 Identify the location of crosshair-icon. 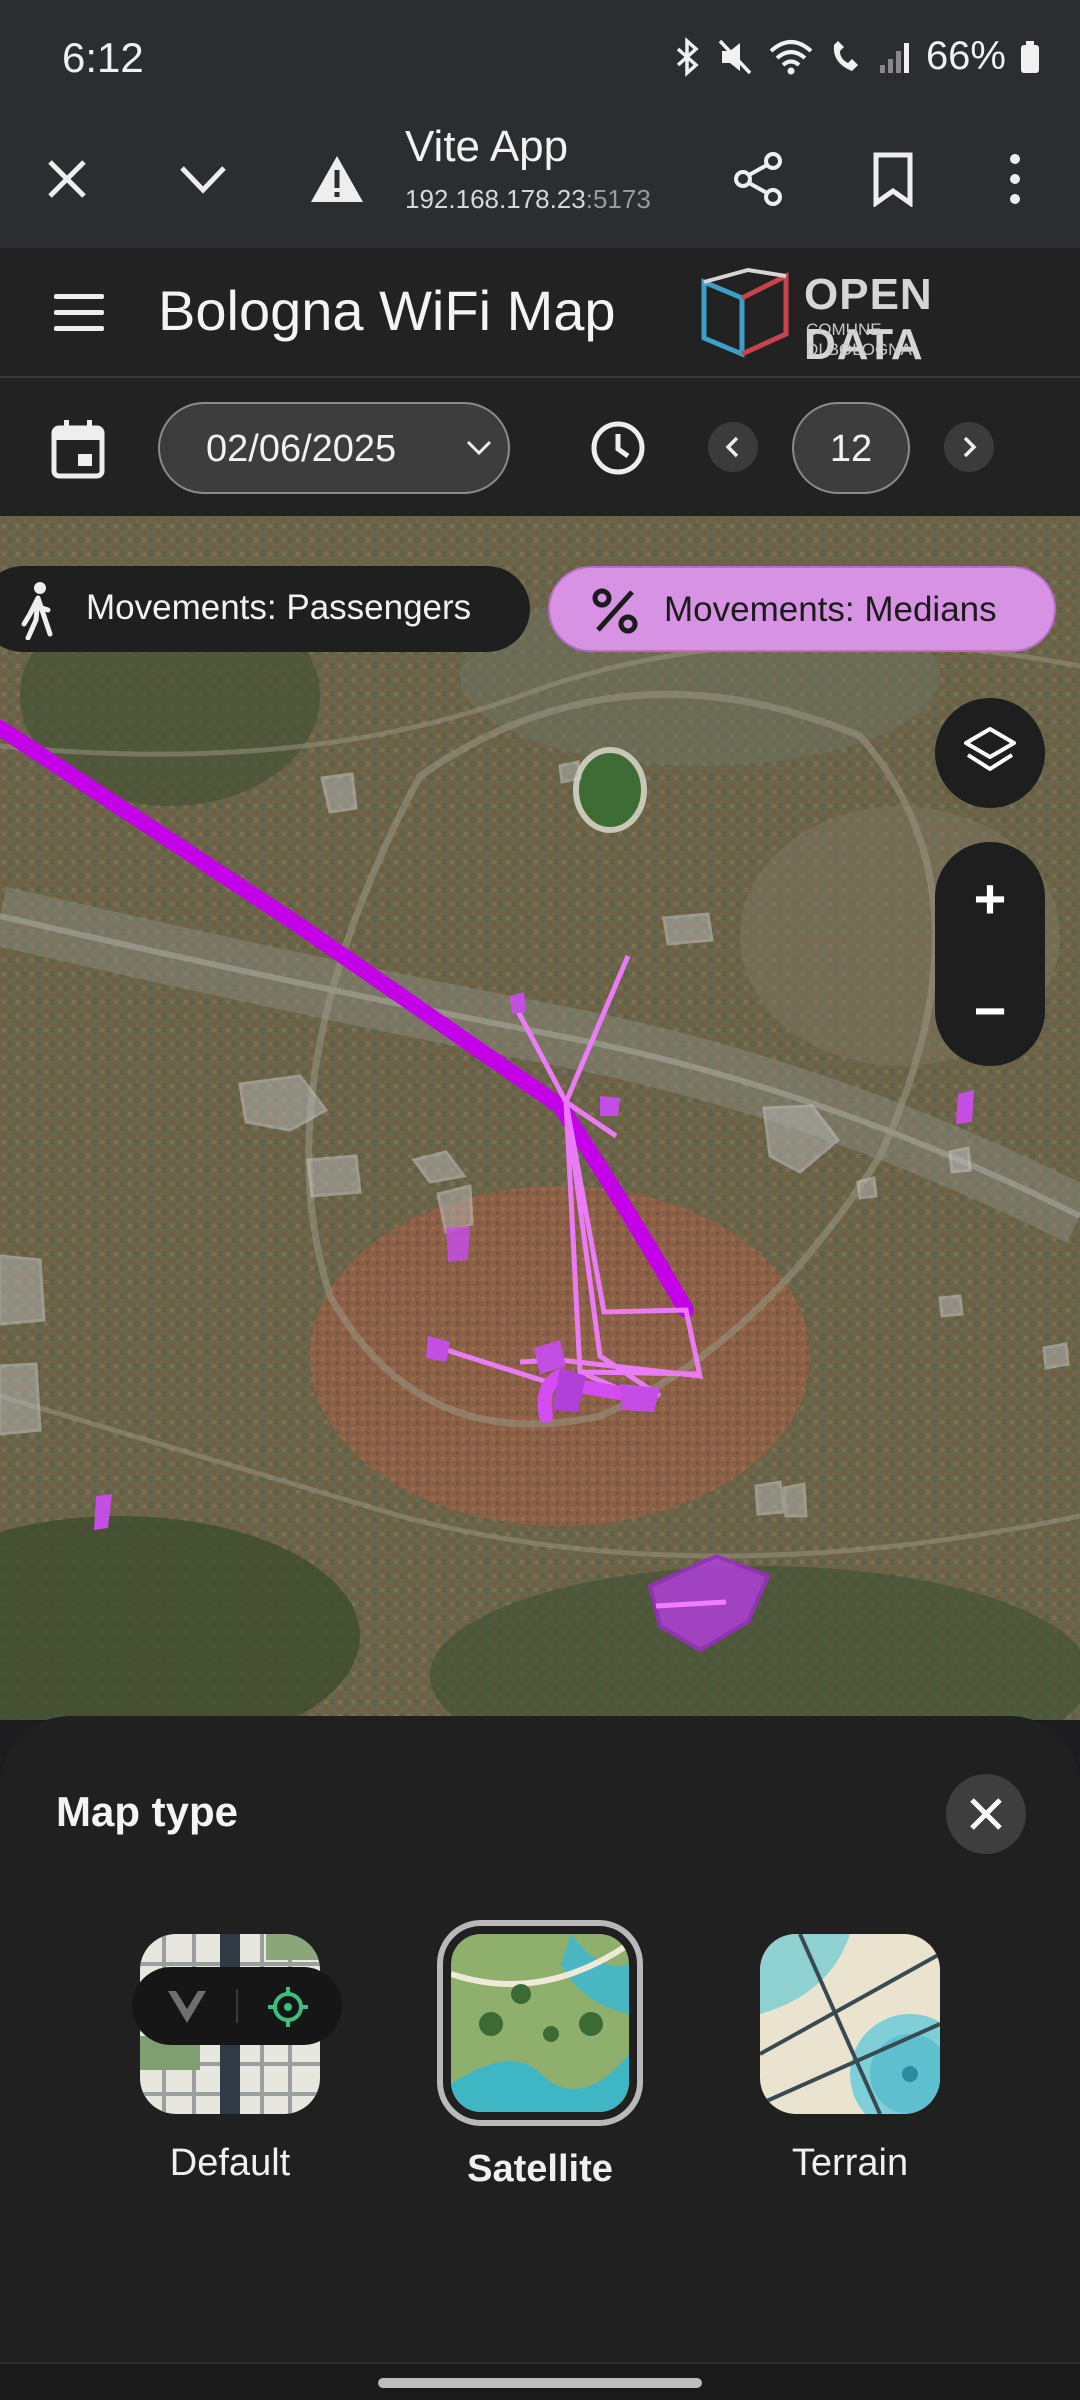
(288, 2007).